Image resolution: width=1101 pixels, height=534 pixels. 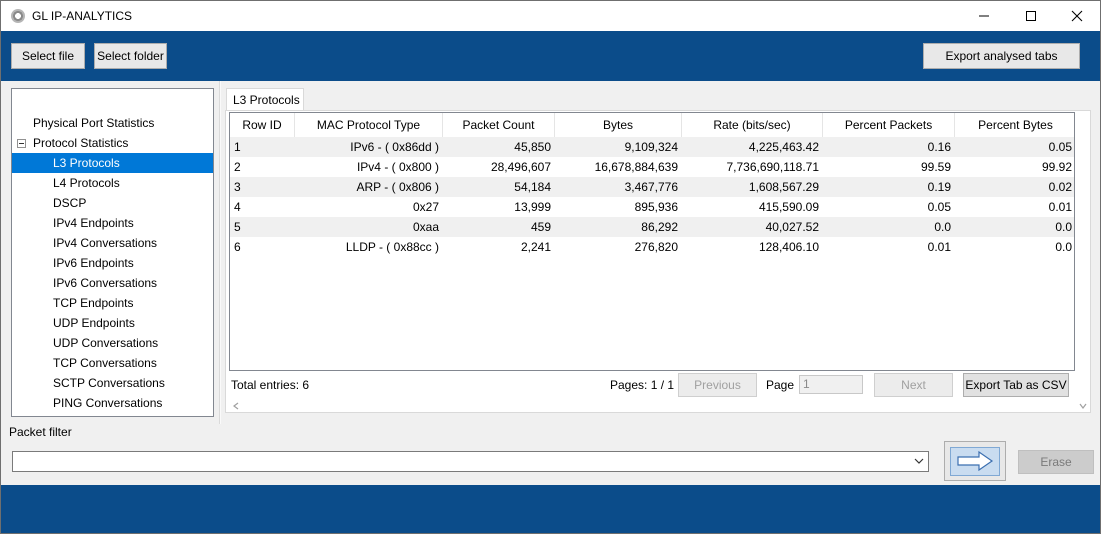 What do you see at coordinates (636, 167) in the screenshot?
I see `cell-bytes: 16,678,884,639` at bounding box center [636, 167].